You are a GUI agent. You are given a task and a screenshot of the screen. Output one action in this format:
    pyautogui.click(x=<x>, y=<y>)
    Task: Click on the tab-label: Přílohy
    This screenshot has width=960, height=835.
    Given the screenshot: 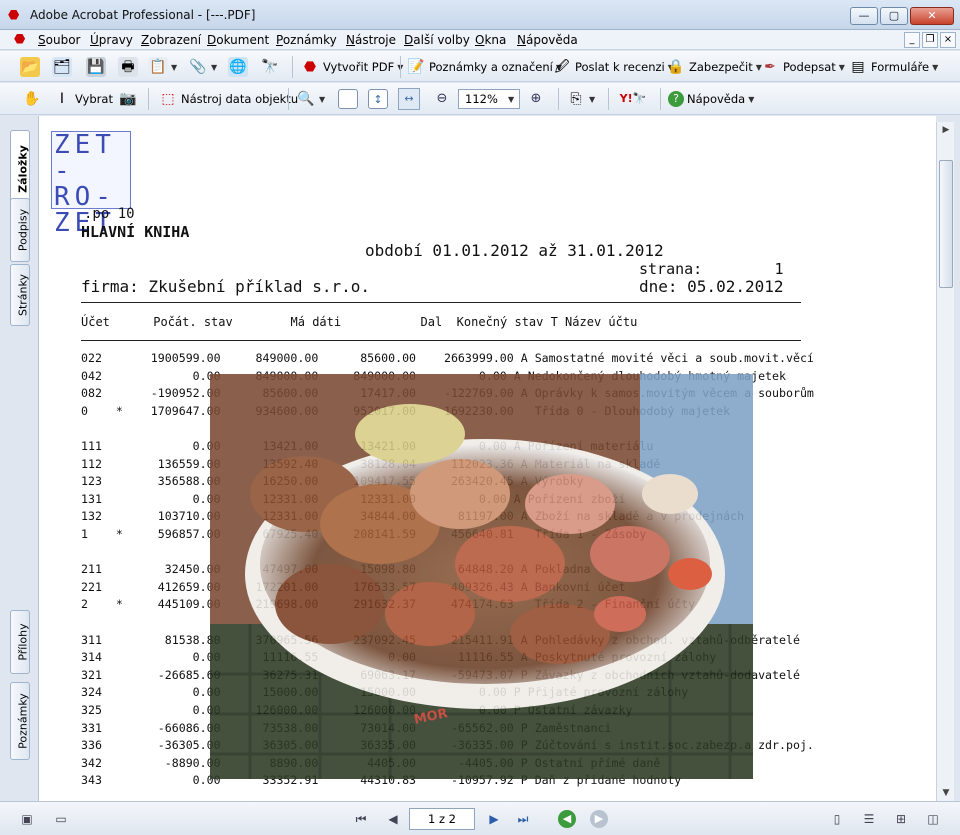 What is the action you would take?
    pyautogui.click(x=23, y=642)
    